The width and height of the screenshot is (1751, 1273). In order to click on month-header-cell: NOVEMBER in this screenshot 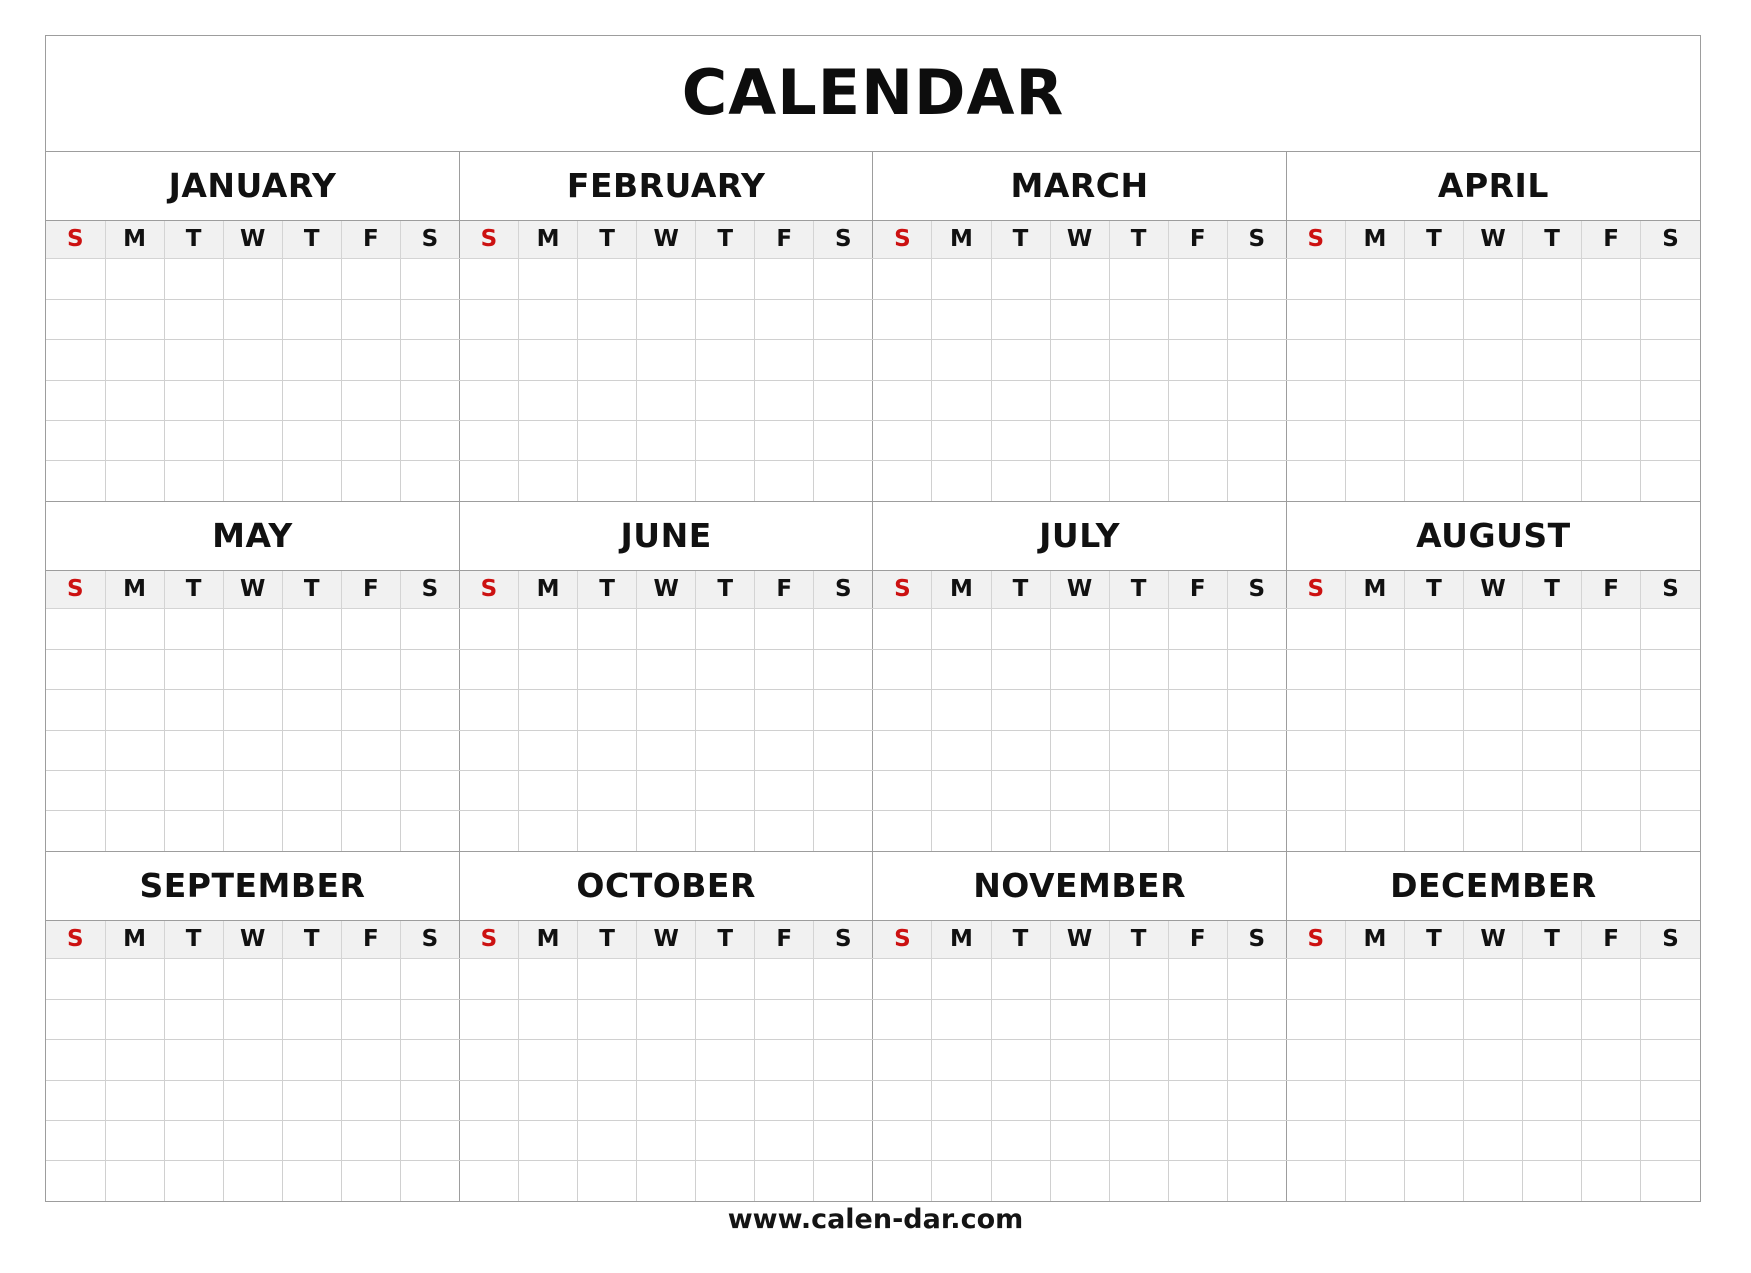, I will do `click(1079, 886)`.